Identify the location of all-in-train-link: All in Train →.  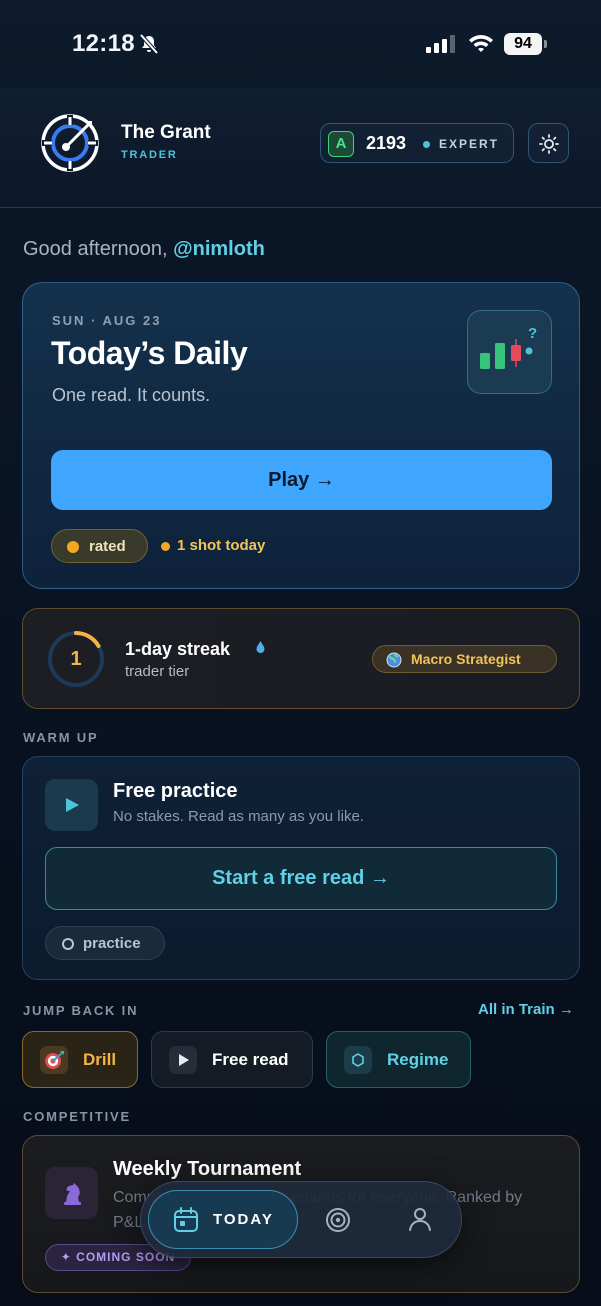
(526, 1009).